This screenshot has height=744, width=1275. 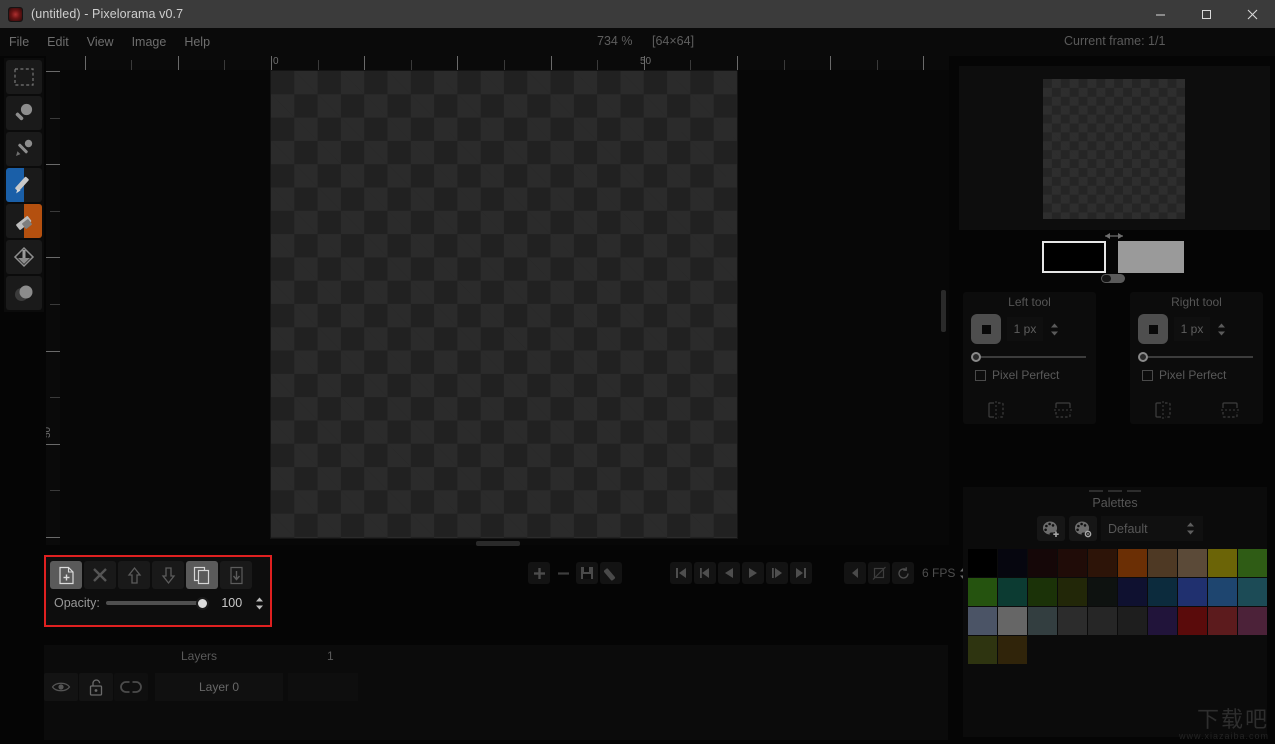 I want to click on frame-tag-button, so click(x=611, y=573).